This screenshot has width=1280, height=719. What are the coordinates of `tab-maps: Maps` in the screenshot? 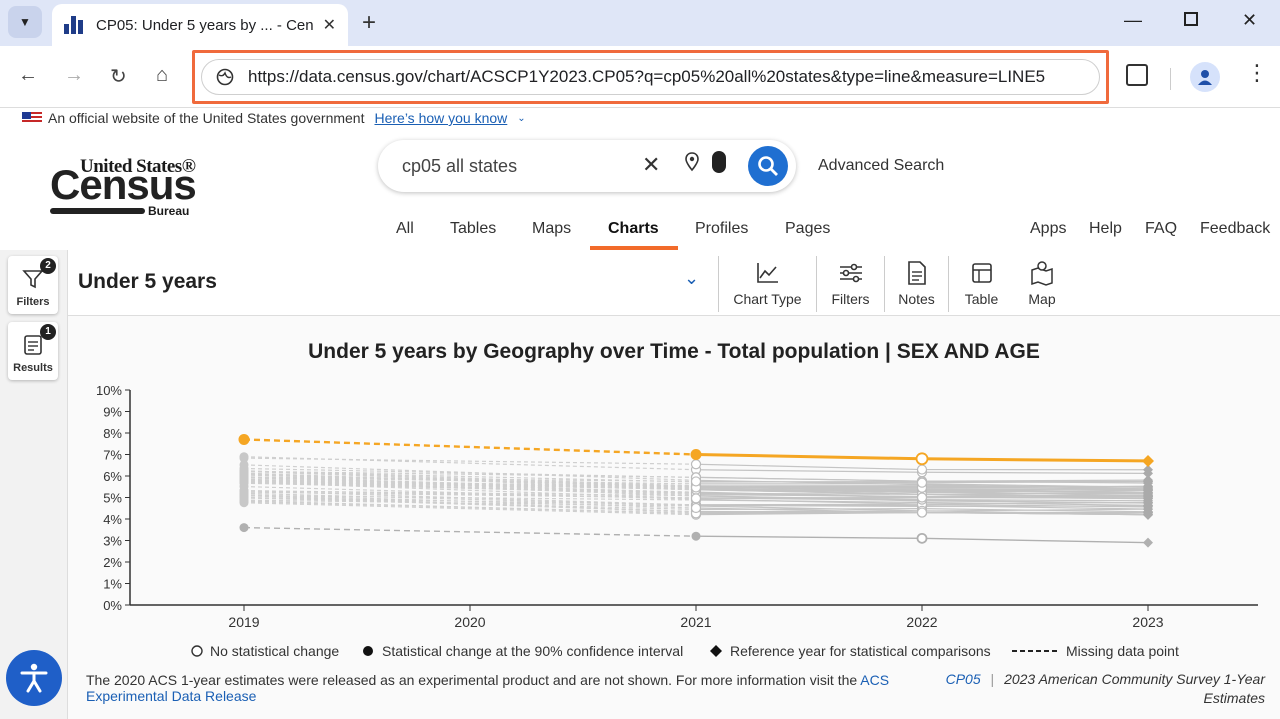 It's located at (551, 229).